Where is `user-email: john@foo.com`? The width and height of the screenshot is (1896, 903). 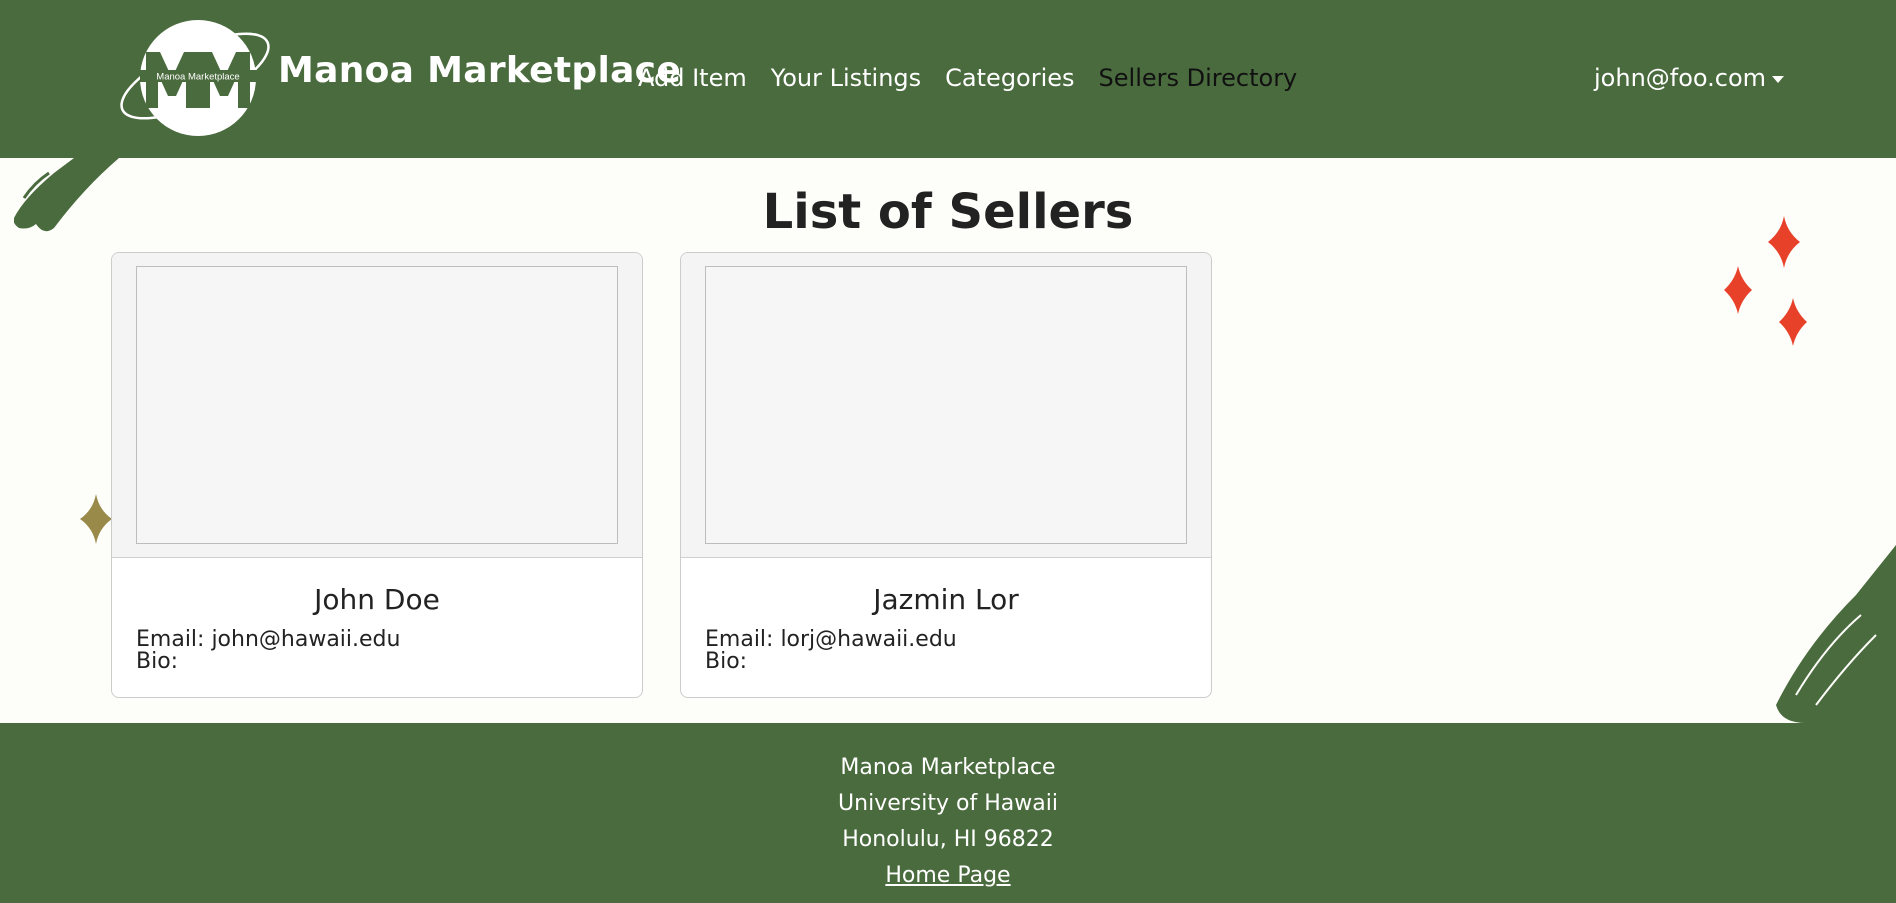
user-email: john@foo.com is located at coordinates (1680, 78).